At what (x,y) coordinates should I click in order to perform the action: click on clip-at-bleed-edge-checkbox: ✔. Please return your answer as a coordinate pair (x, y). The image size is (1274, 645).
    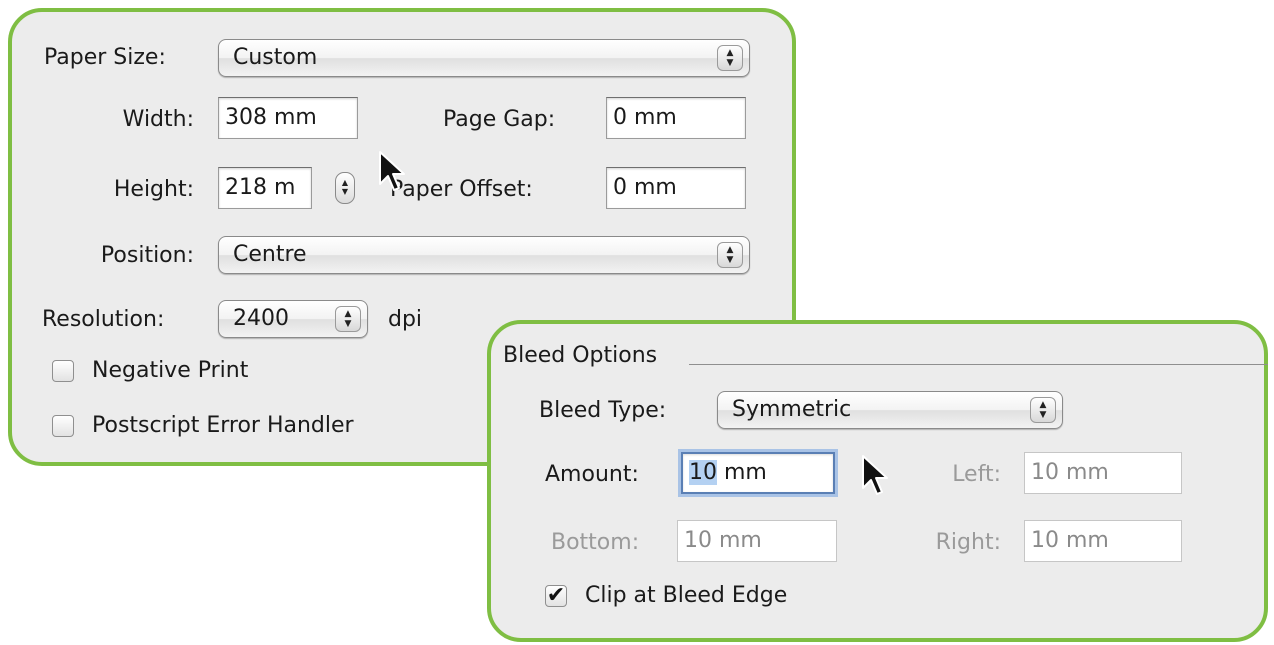
    Looking at the image, I should click on (556, 596).